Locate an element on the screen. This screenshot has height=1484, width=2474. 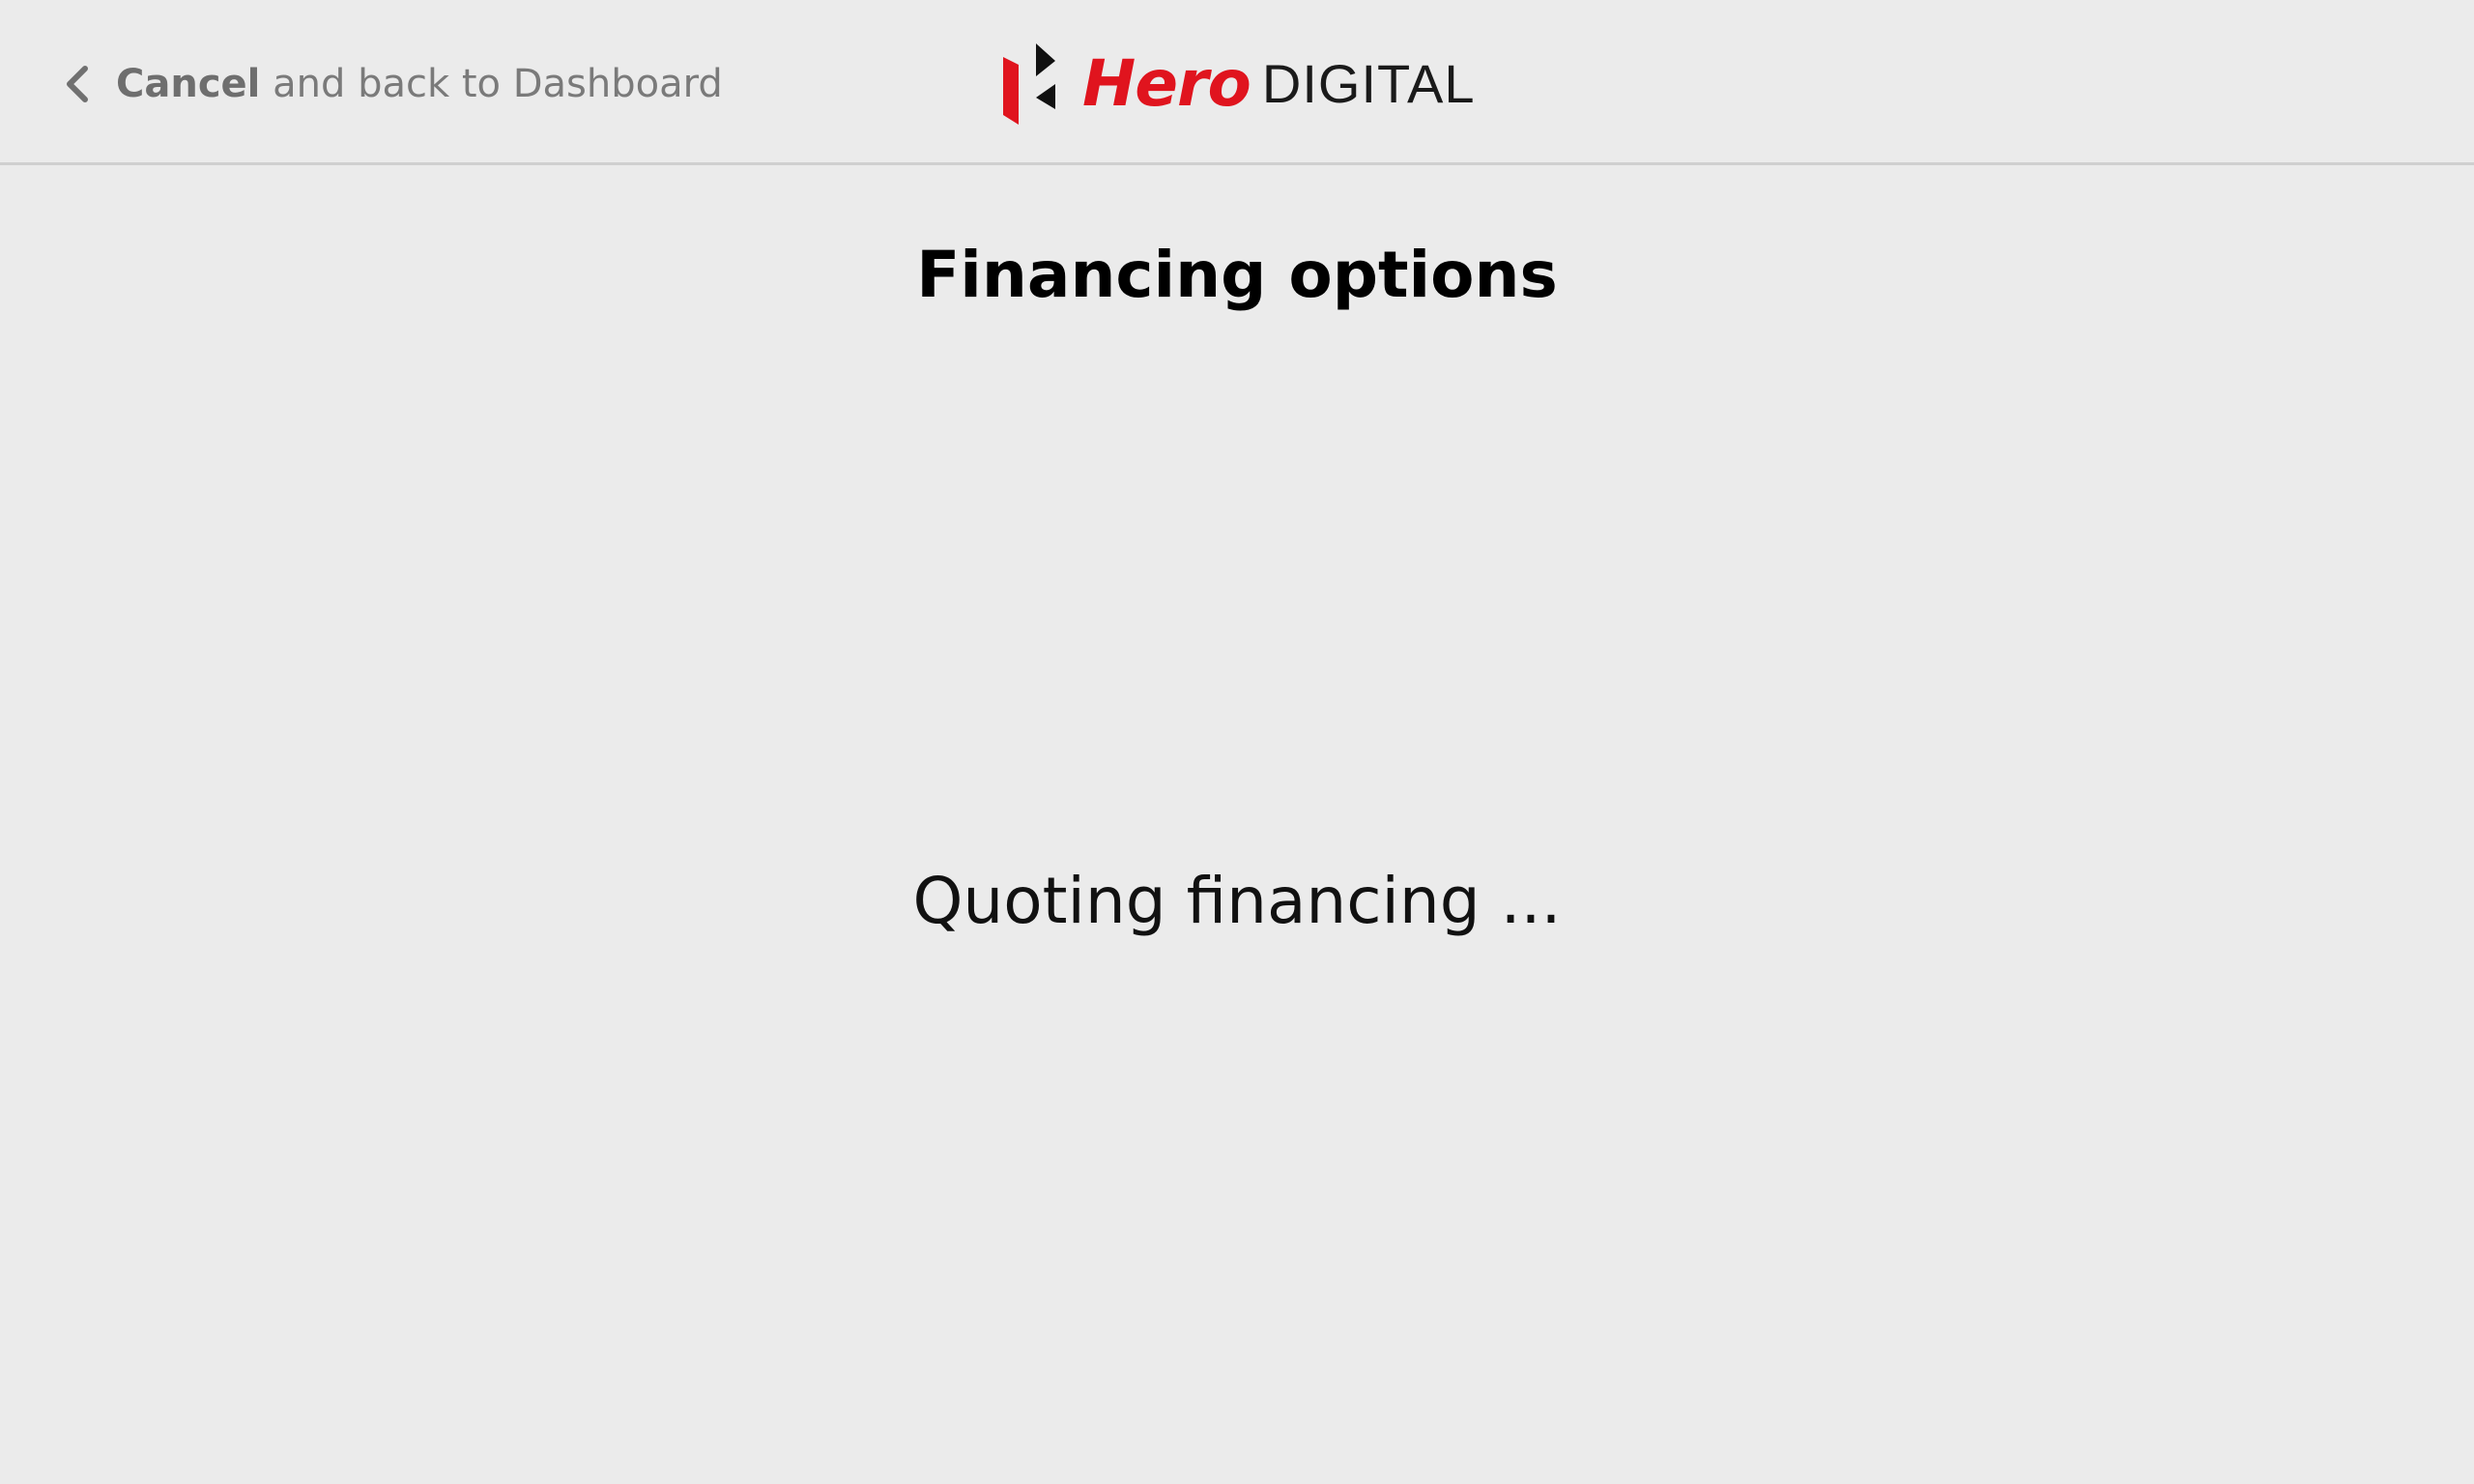
back-to-dashboard-label: and back to Dashboard is located at coordinates (498, 84).